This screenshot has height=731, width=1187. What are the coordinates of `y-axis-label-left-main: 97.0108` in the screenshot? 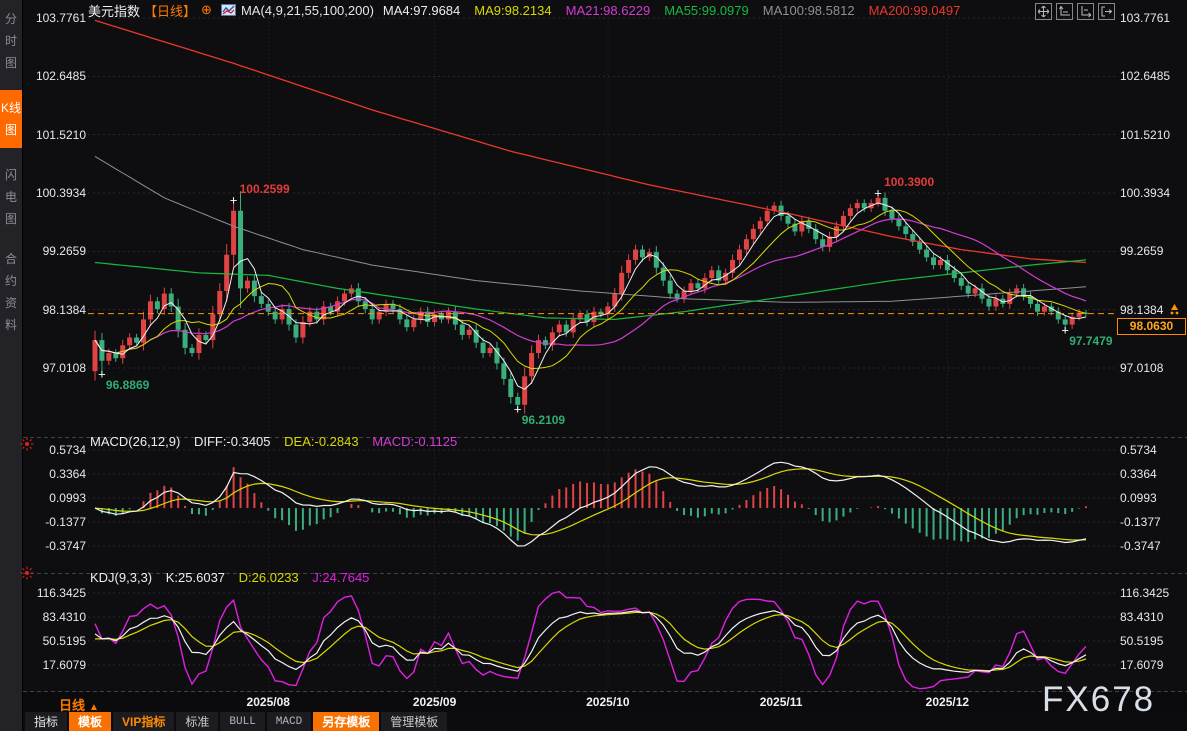 It's located at (64, 367).